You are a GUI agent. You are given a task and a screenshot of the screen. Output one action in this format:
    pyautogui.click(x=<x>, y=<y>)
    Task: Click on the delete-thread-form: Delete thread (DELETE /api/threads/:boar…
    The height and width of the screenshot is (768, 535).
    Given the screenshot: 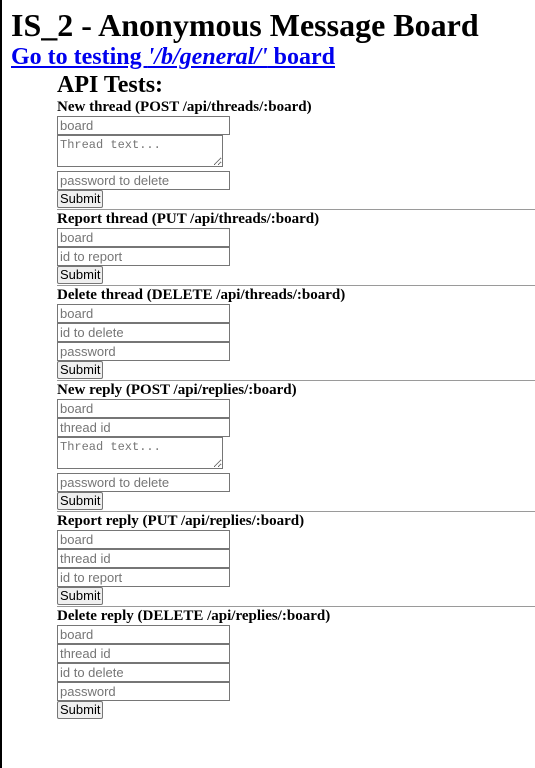 What is the action you would take?
    pyautogui.click(x=296, y=332)
    